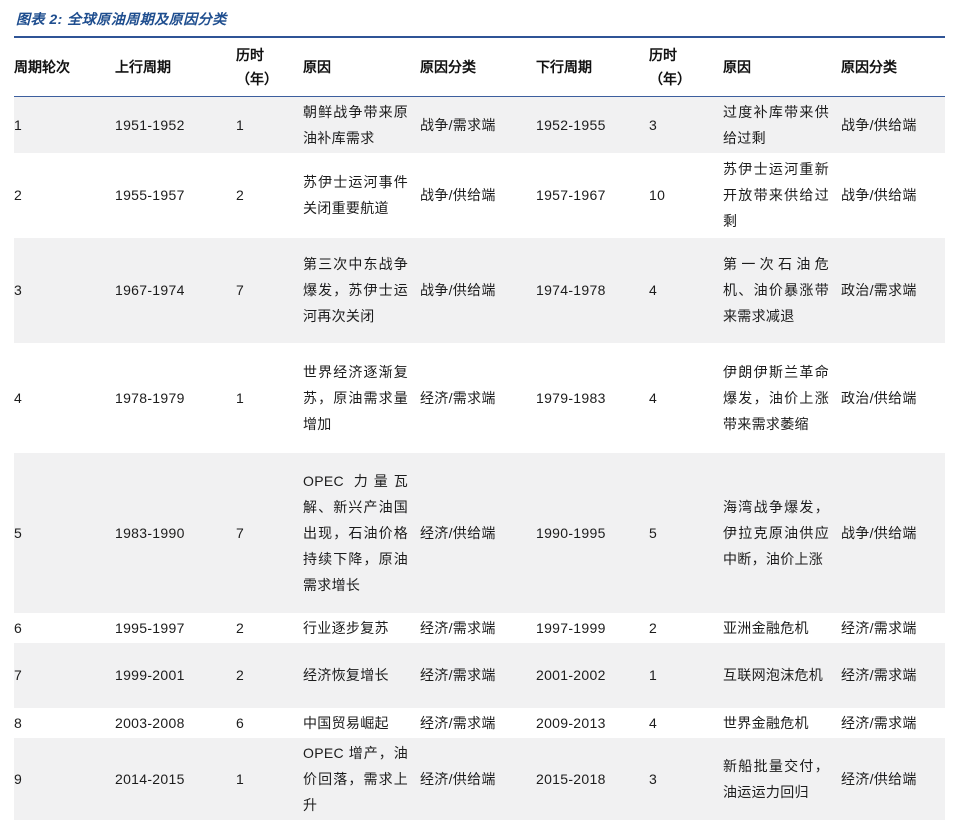 This screenshot has height=820, width=958. I want to click on figure-title: 图表 2: 全球原油周期及原因分类, so click(121, 19).